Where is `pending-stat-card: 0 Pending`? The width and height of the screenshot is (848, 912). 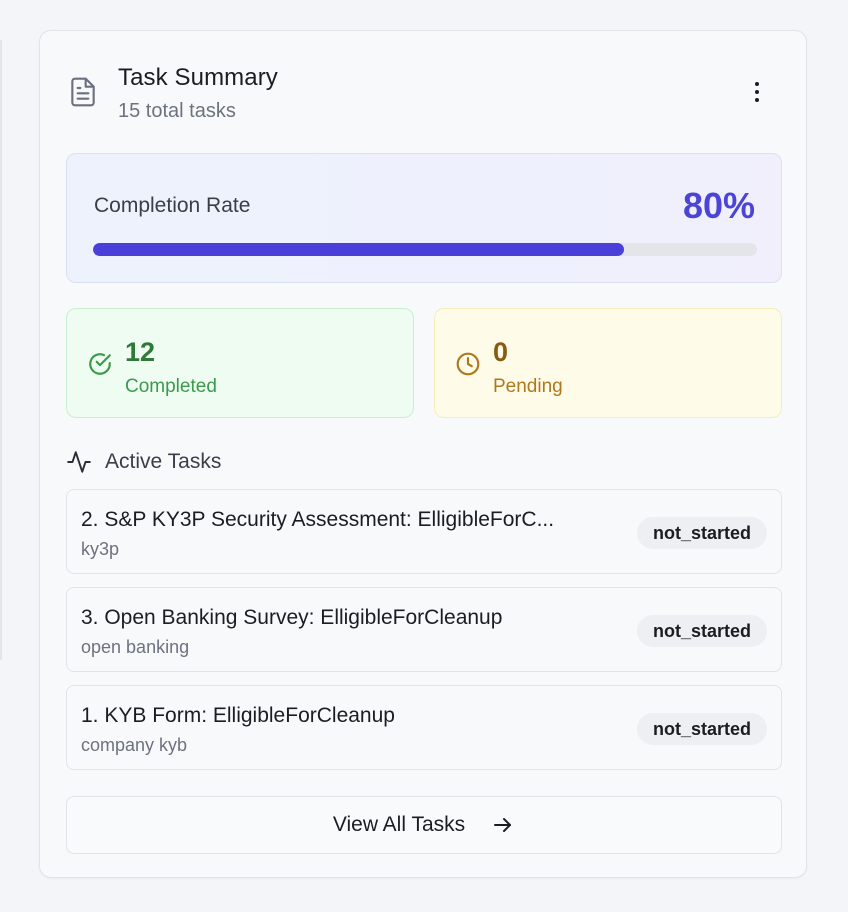
pending-stat-card: 0 Pending is located at coordinates (608, 363).